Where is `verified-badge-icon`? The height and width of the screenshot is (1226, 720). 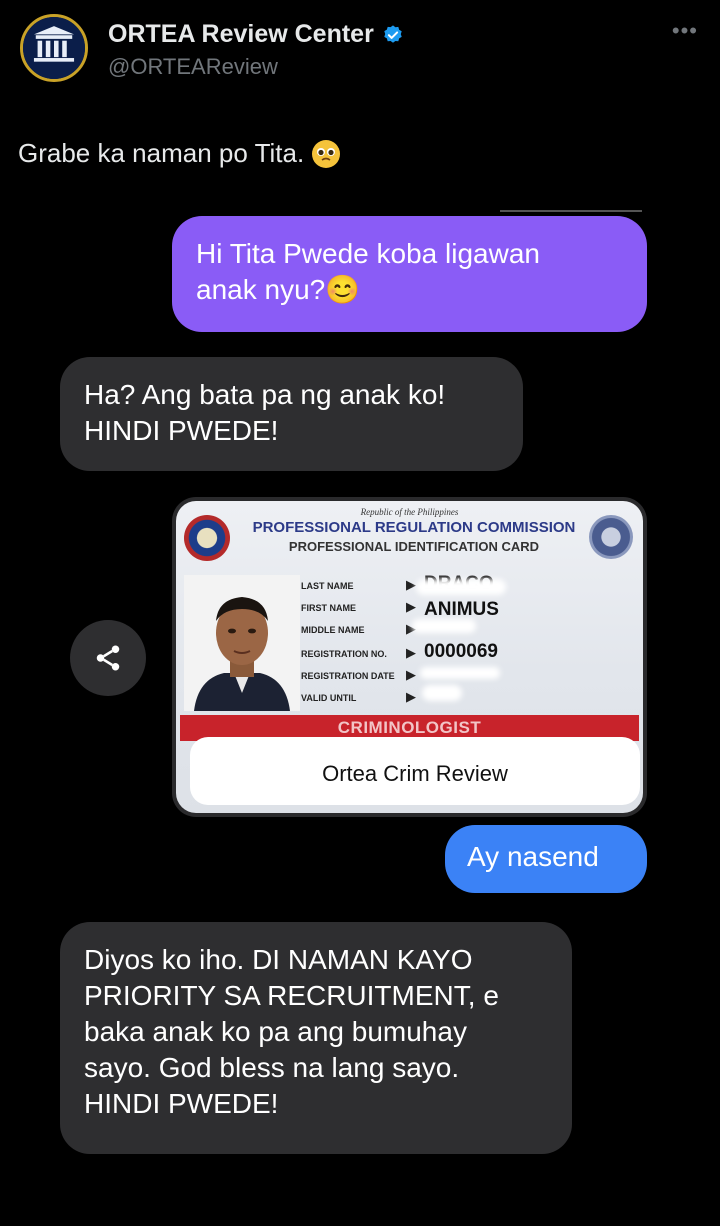 verified-badge-icon is located at coordinates (393, 33).